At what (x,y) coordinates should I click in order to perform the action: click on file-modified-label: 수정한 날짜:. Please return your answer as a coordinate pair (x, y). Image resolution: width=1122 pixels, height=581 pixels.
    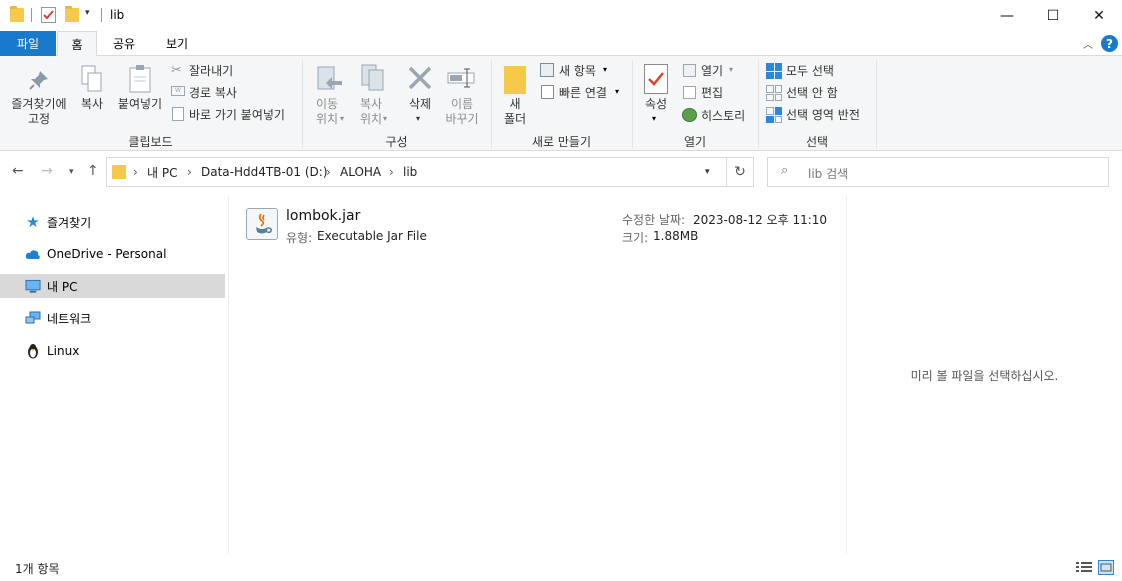
    Looking at the image, I should click on (654, 220).